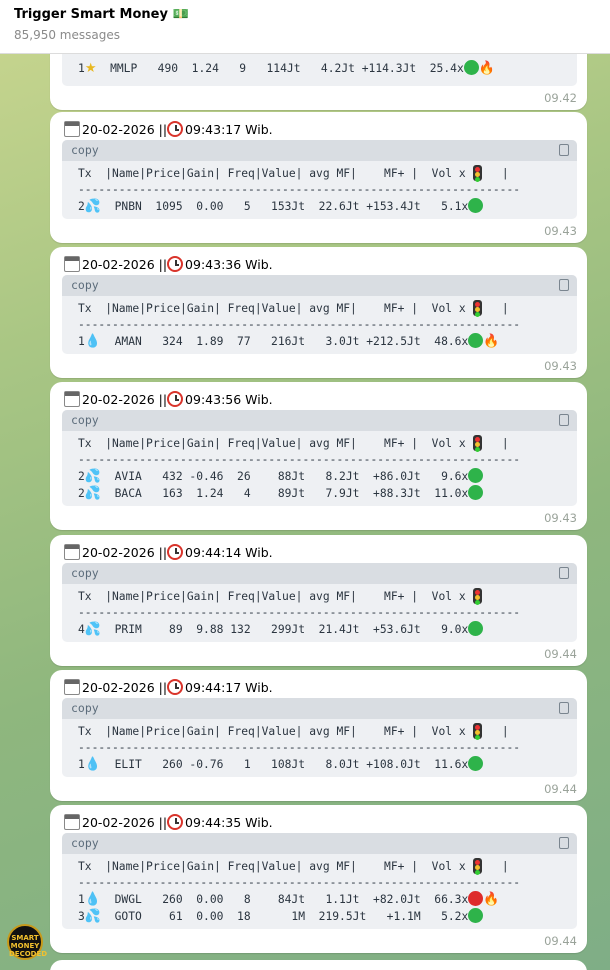 The height and width of the screenshot is (970, 610). Describe the element at coordinates (476, 898) in the screenshot. I see `red-circle-icon` at that location.